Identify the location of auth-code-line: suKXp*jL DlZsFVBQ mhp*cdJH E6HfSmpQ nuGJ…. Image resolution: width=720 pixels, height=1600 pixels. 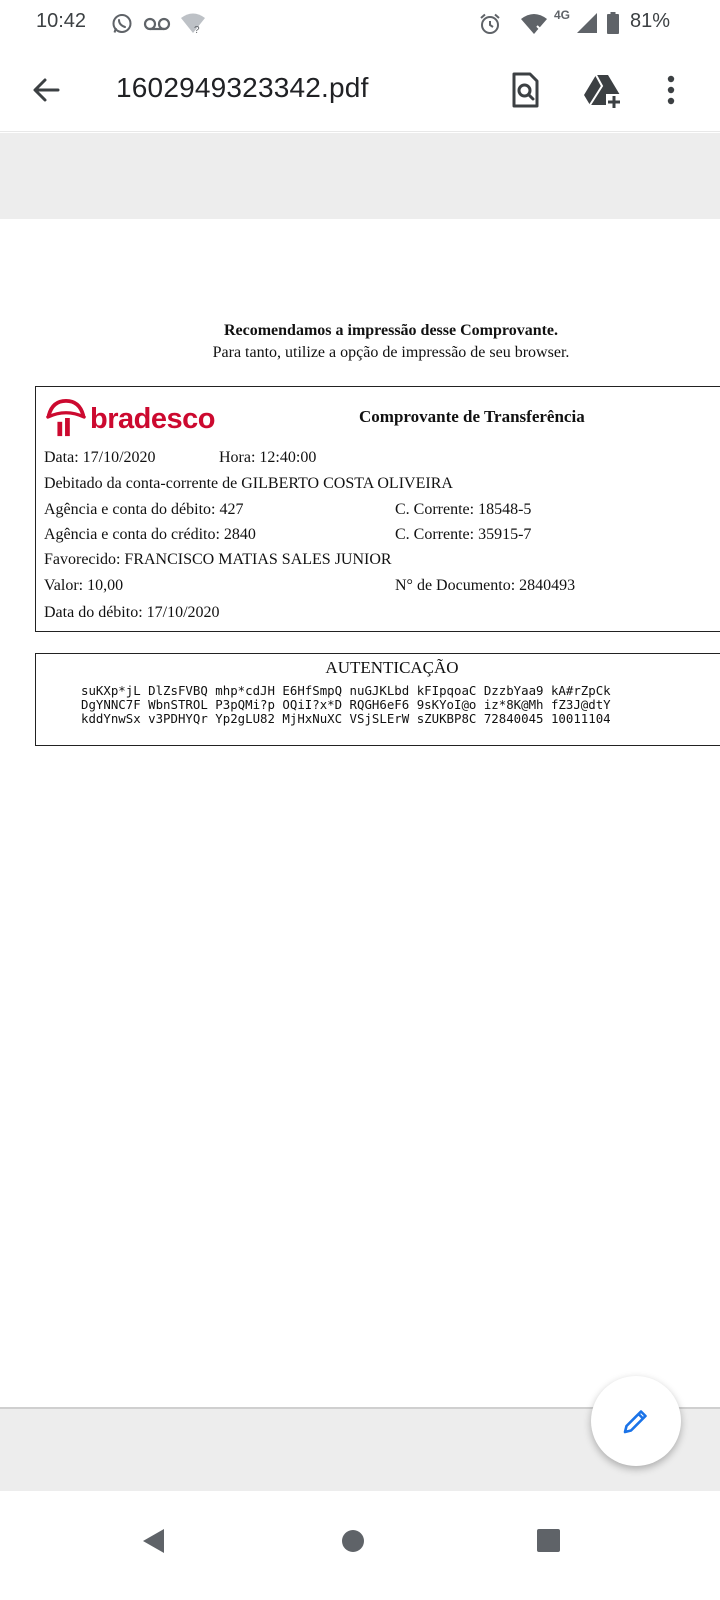
(346, 690).